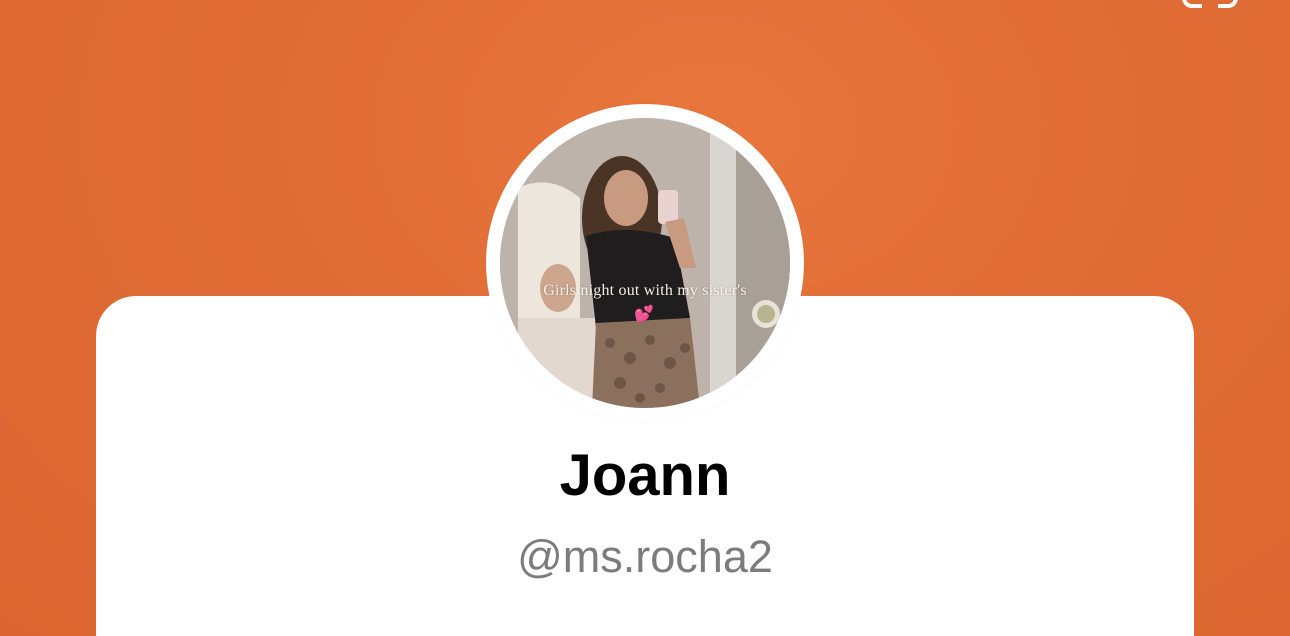 The height and width of the screenshot is (636, 1290). Describe the element at coordinates (645, 475) in the screenshot. I see `profile-display-name: Joann` at that location.